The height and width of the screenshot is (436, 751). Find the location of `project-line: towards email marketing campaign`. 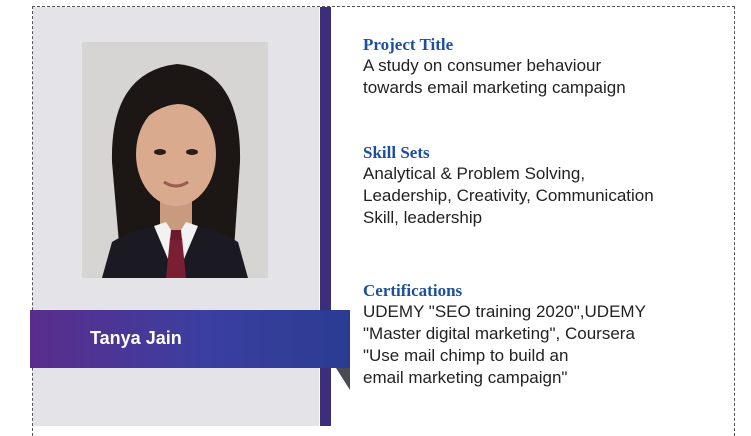

project-line: towards email marketing campaign is located at coordinates (494, 87).